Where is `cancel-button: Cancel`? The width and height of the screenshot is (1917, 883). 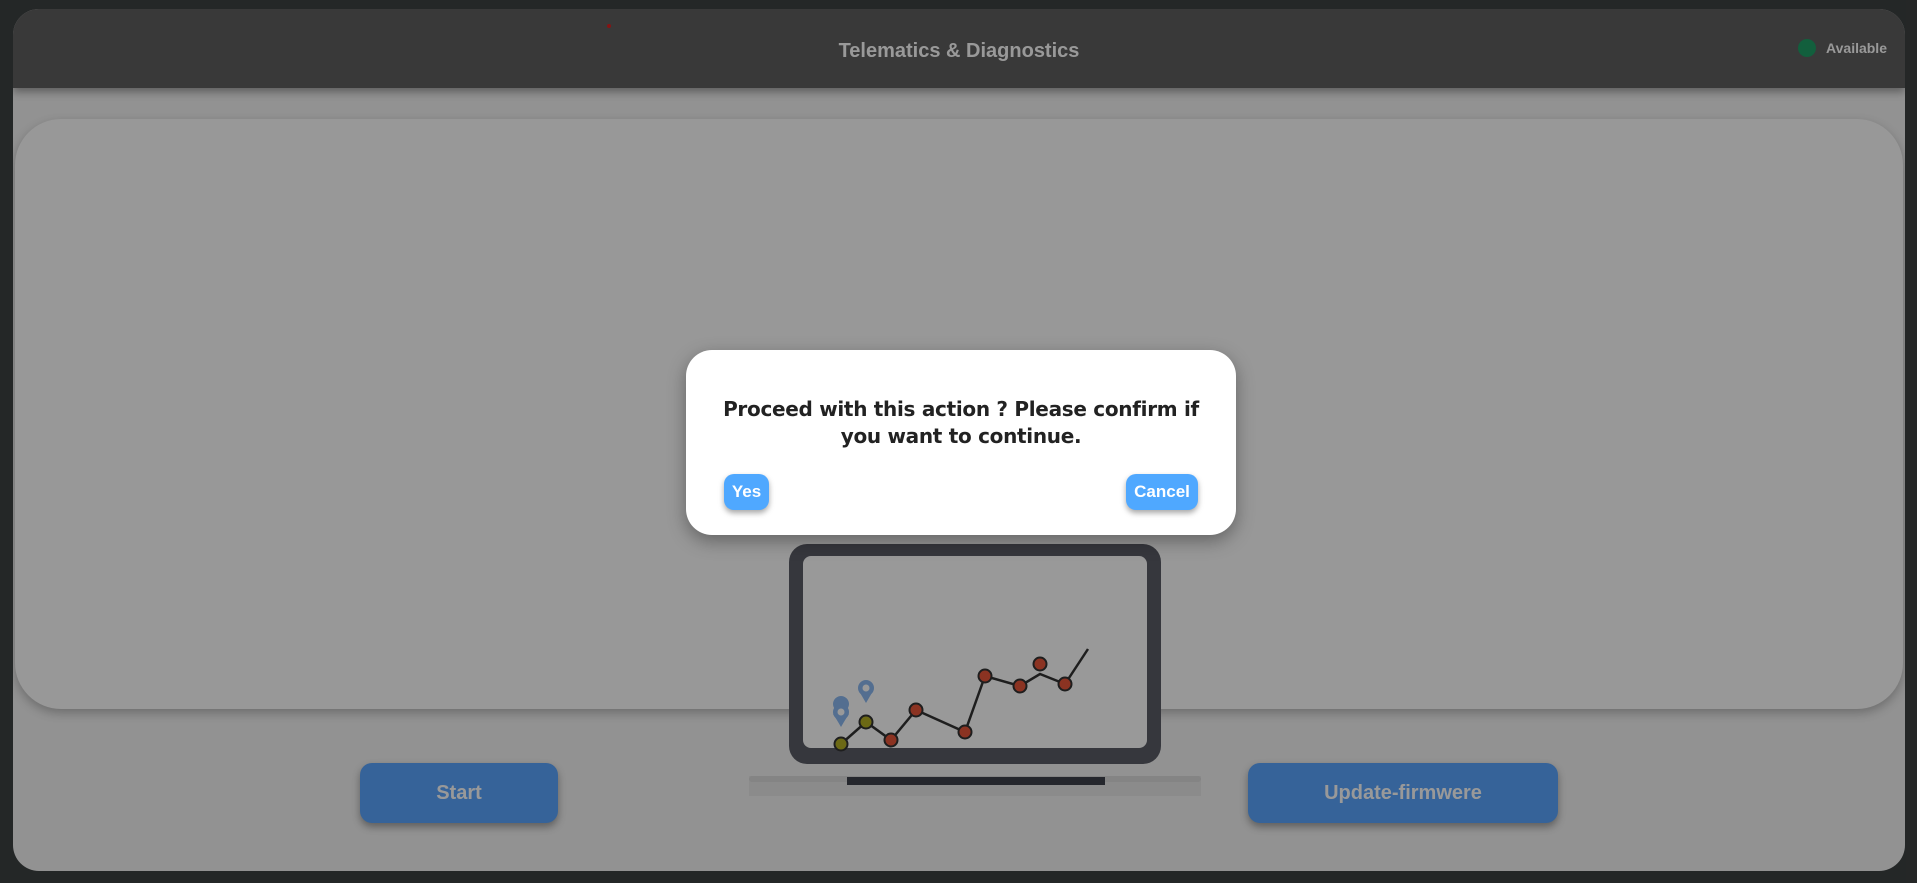 cancel-button: Cancel is located at coordinates (1162, 492).